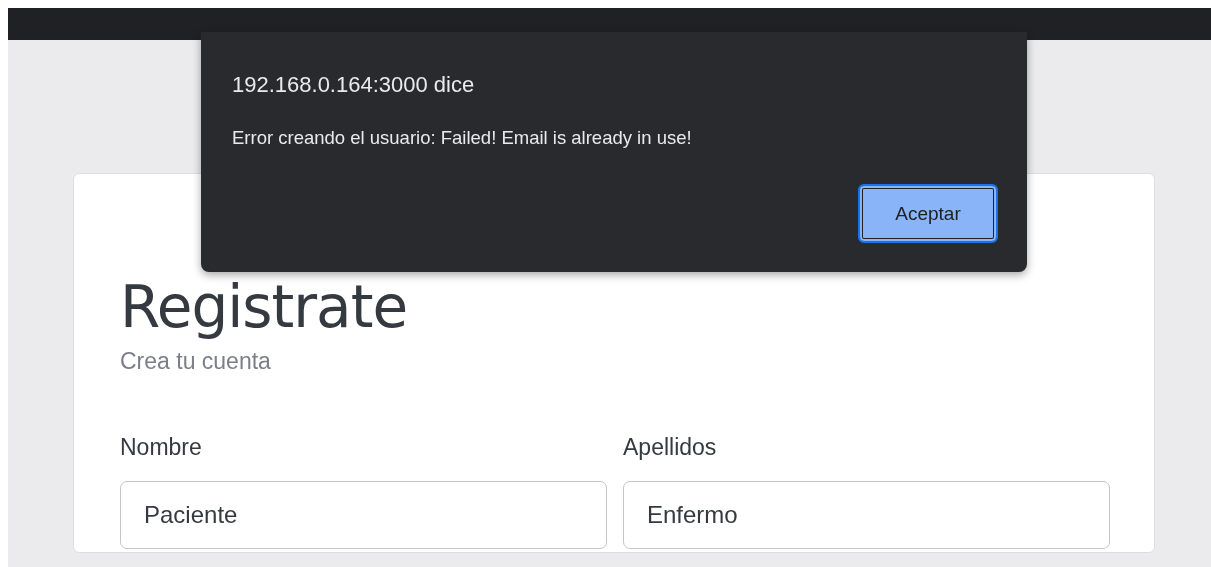 This screenshot has height=567, width=1211. Describe the element at coordinates (264, 307) in the screenshot. I see `form-title: Registrate` at that location.